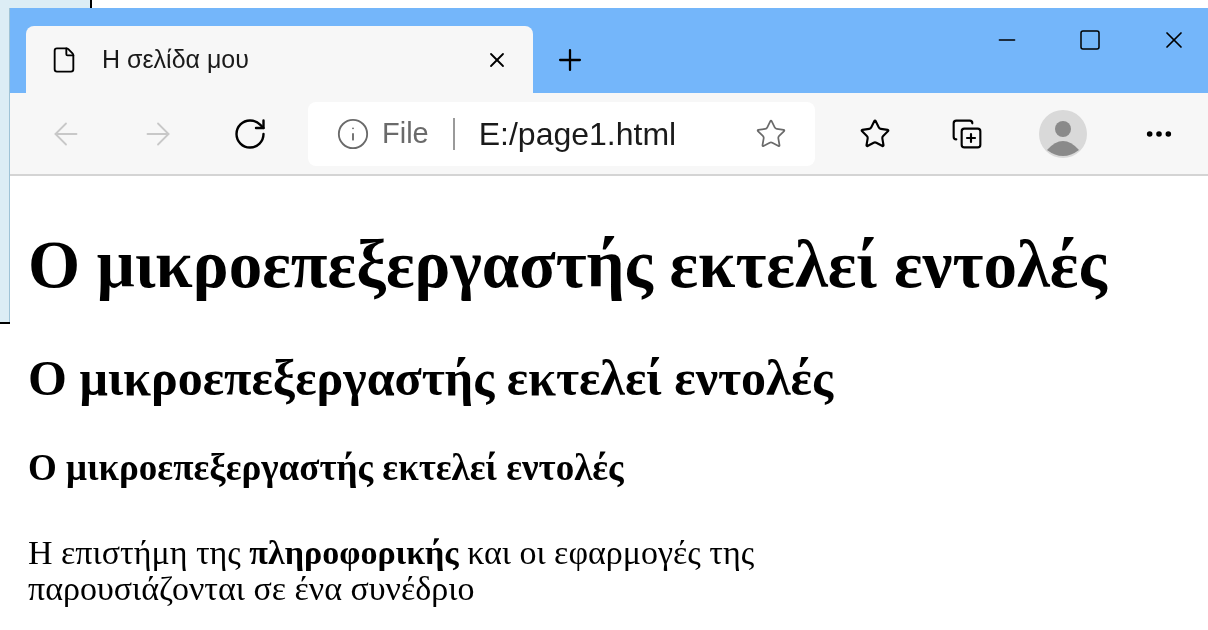 The image size is (1208, 630). Describe the element at coordinates (875, 133) in the screenshot. I see `favorites-icon` at that location.